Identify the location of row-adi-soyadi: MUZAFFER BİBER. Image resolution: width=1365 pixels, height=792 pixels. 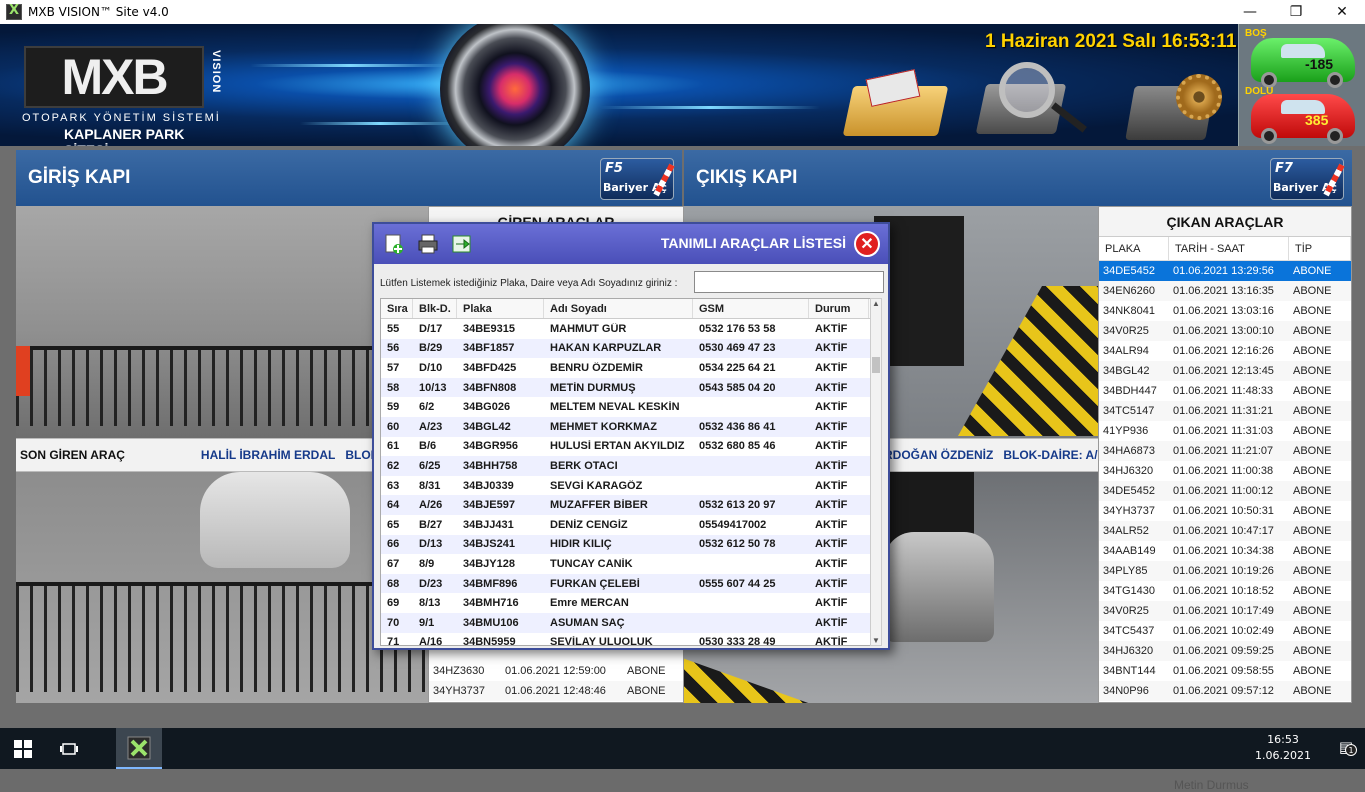
(599, 505).